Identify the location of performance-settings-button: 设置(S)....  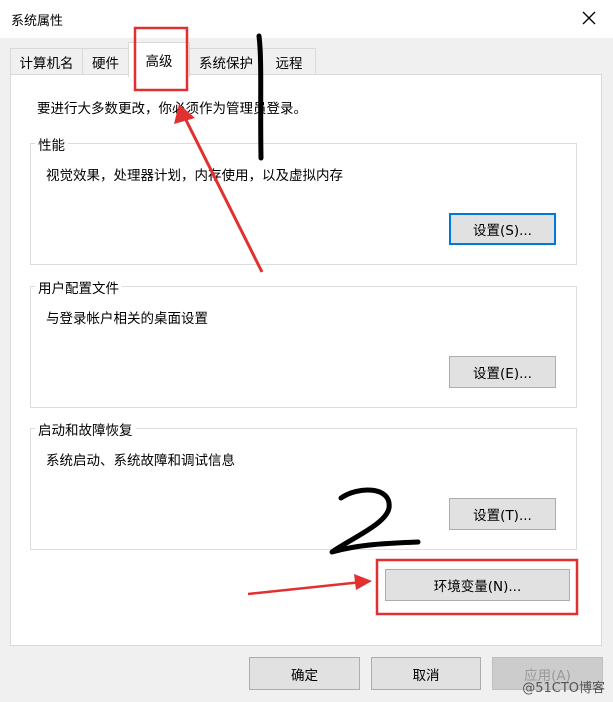
(502, 229).